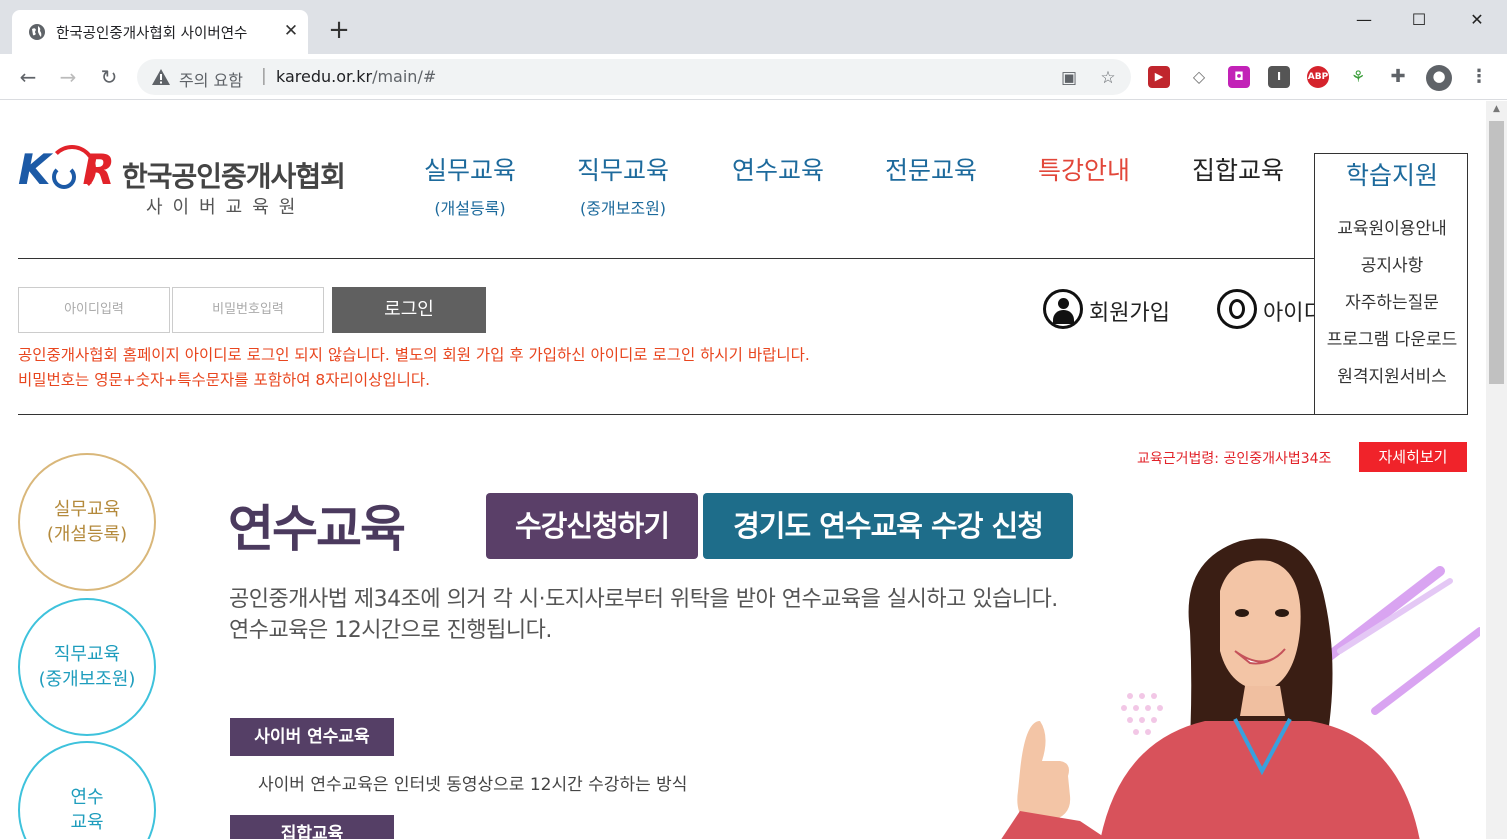  What do you see at coordinates (404, 76) in the screenshot?
I see `url-path: /main/#` at bounding box center [404, 76].